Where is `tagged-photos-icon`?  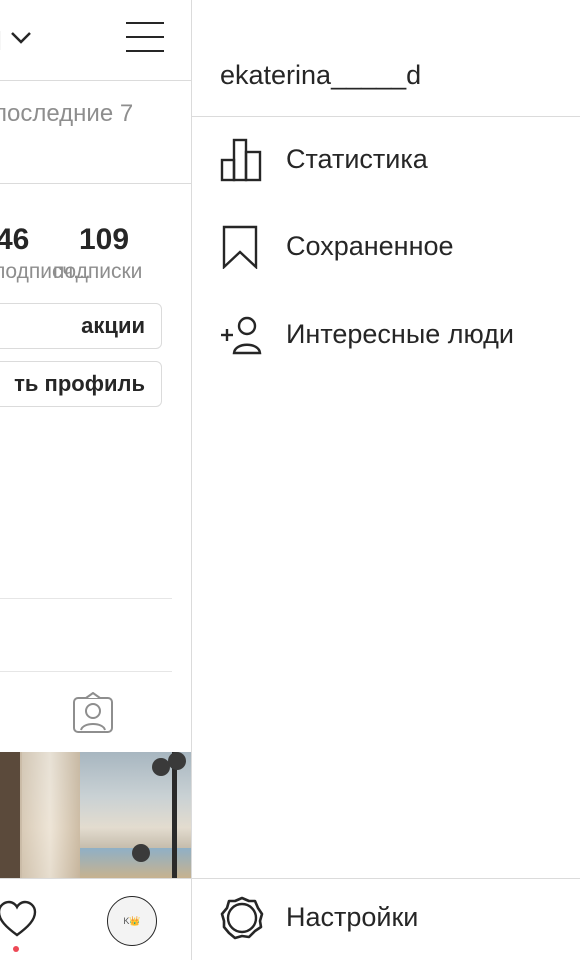 tagged-photos-icon is located at coordinates (93, 713).